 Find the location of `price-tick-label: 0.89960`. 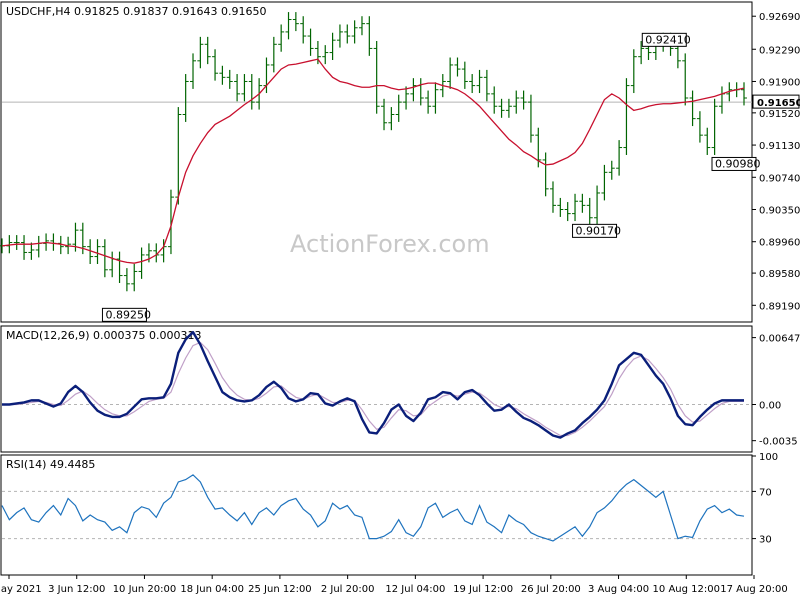

price-tick-label: 0.89960 is located at coordinates (779, 243).